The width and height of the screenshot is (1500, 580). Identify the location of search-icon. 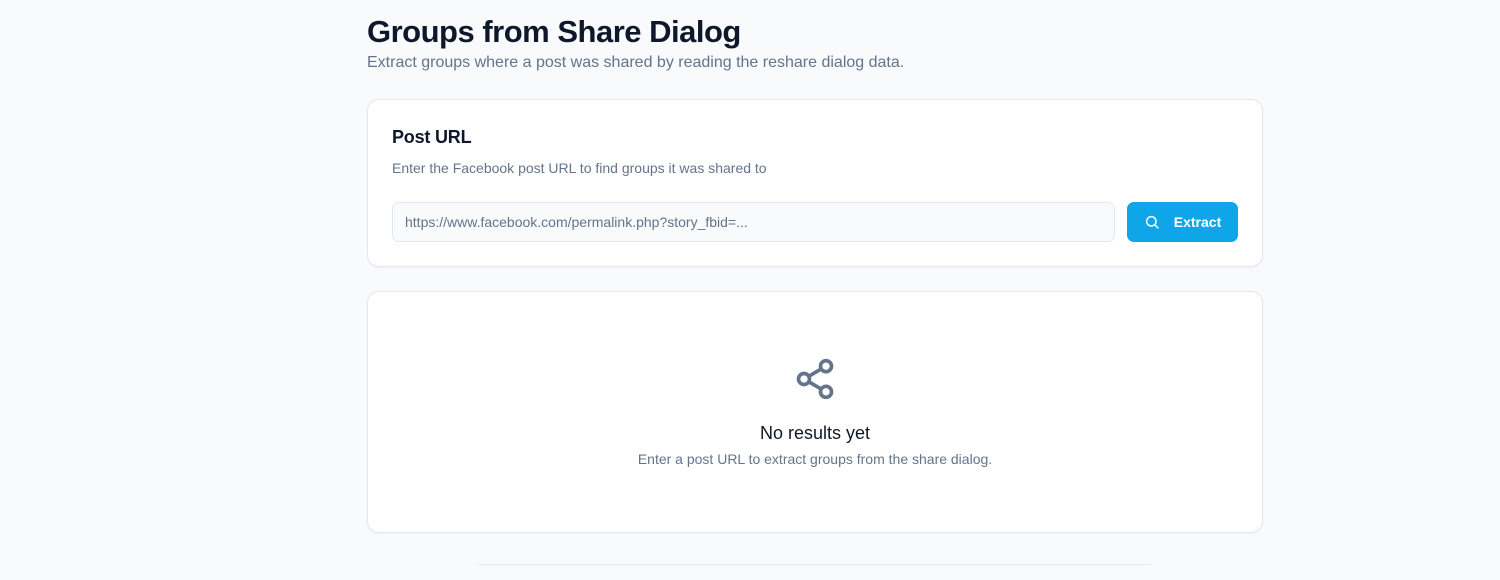
(1152, 222).